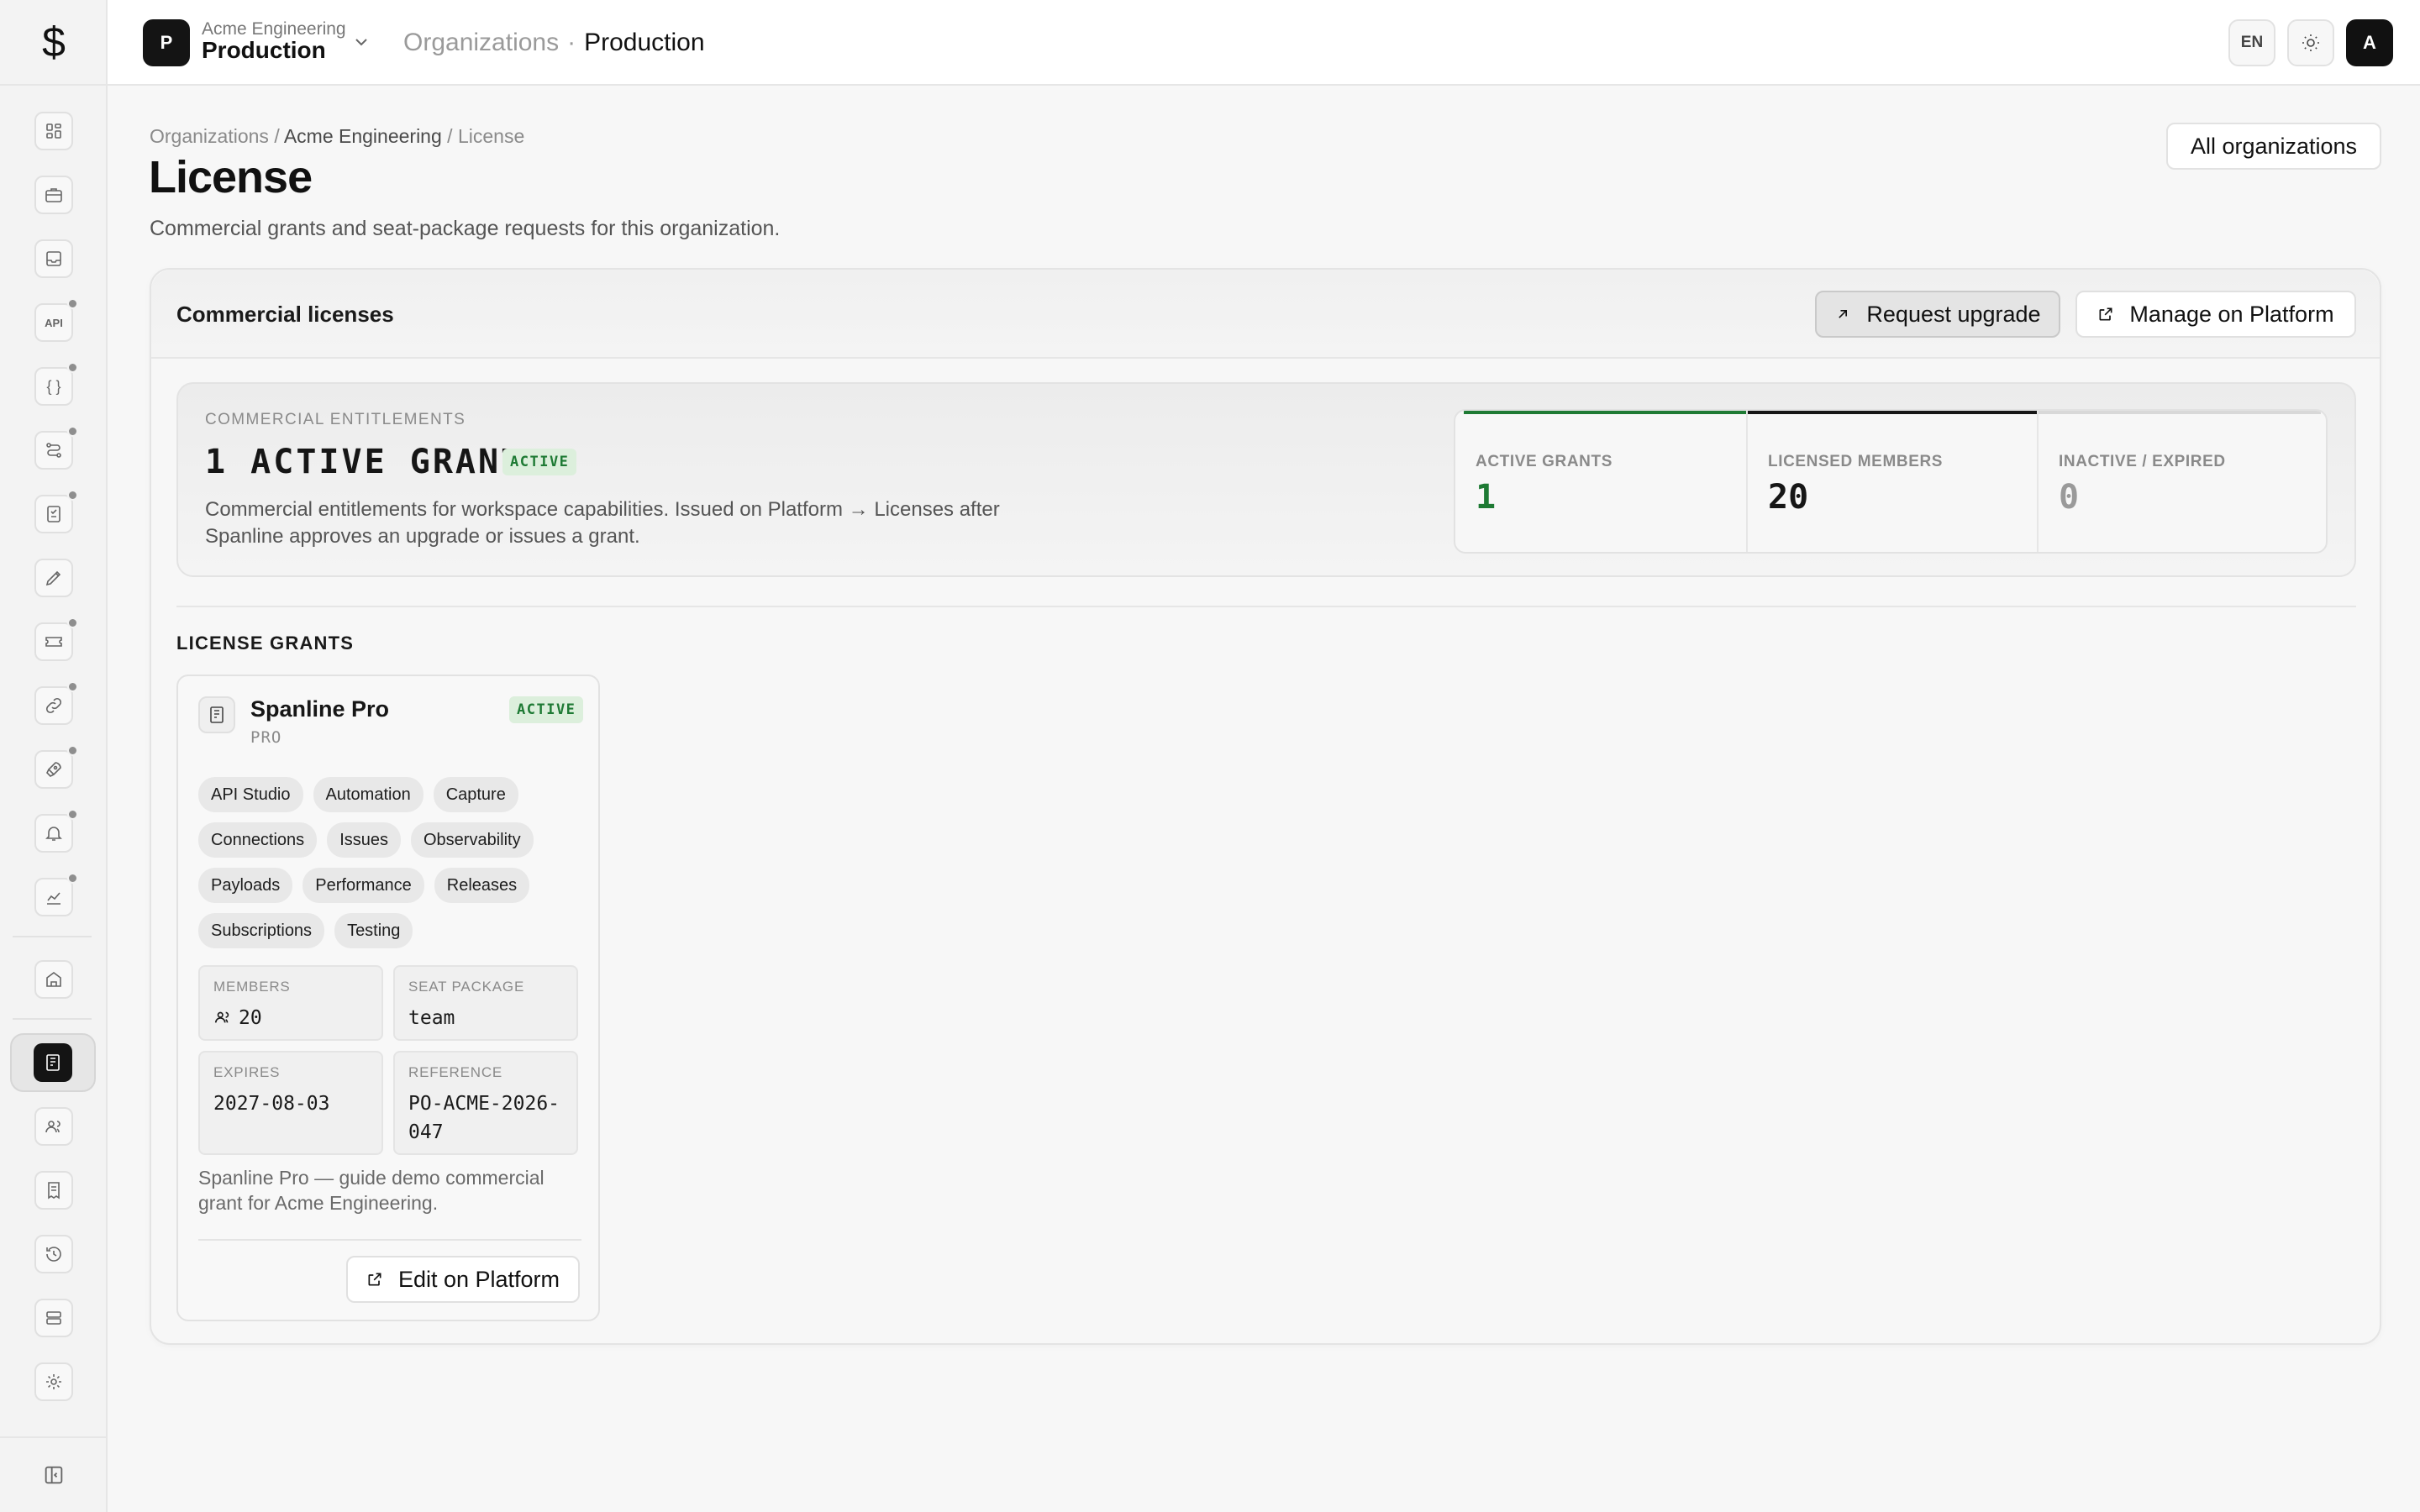 This screenshot has height=1512, width=2420. What do you see at coordinates (53, 1318) in the screenshot?
I see `storage-icon` at bounding box center [53, 1318].